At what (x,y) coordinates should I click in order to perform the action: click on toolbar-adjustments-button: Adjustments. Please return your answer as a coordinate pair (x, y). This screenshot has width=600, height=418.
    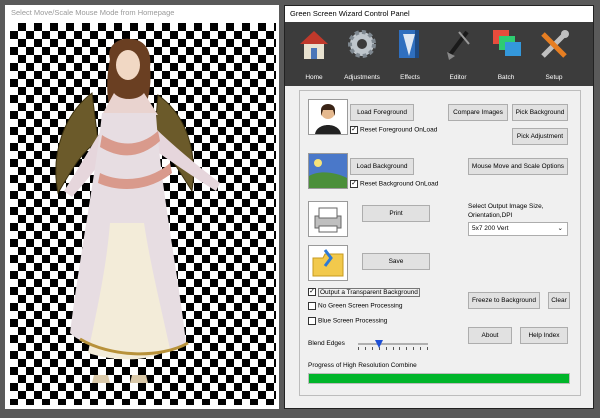
    Looking at the image, I should click on (362, 54).